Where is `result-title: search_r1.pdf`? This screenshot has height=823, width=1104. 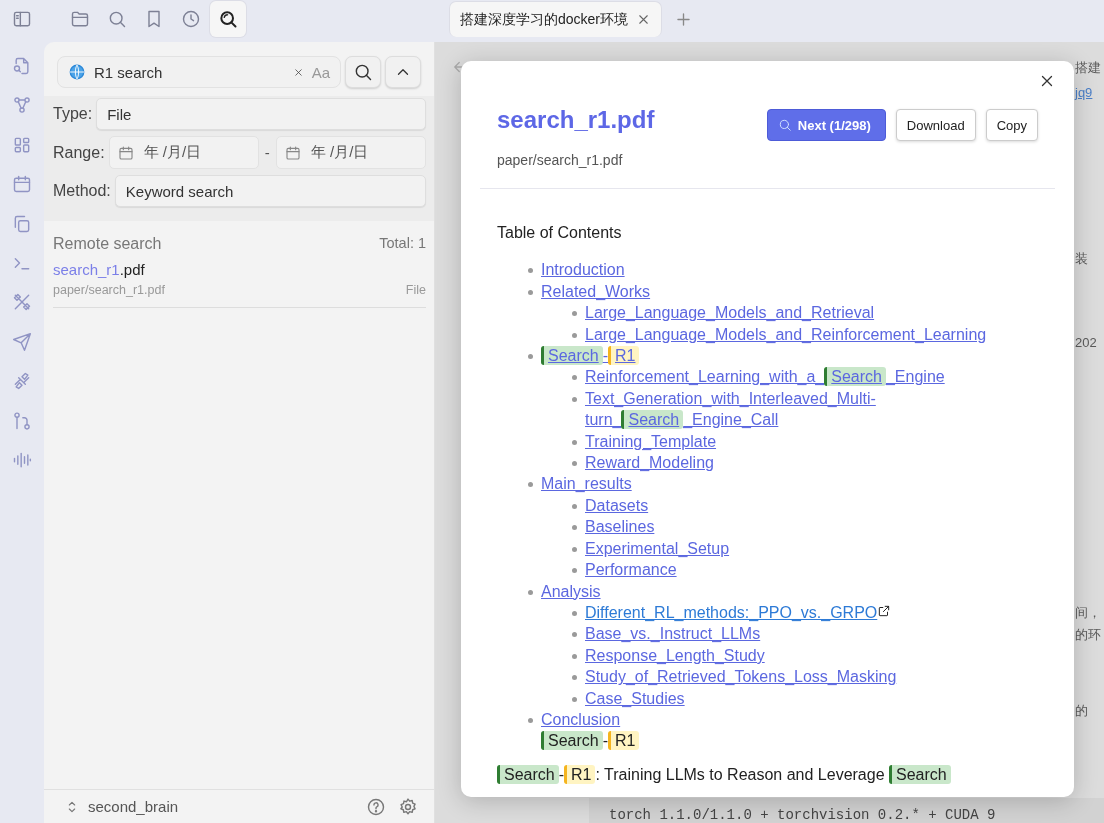 result-title: search_r1.pdf is located at coordinates (99, 269).